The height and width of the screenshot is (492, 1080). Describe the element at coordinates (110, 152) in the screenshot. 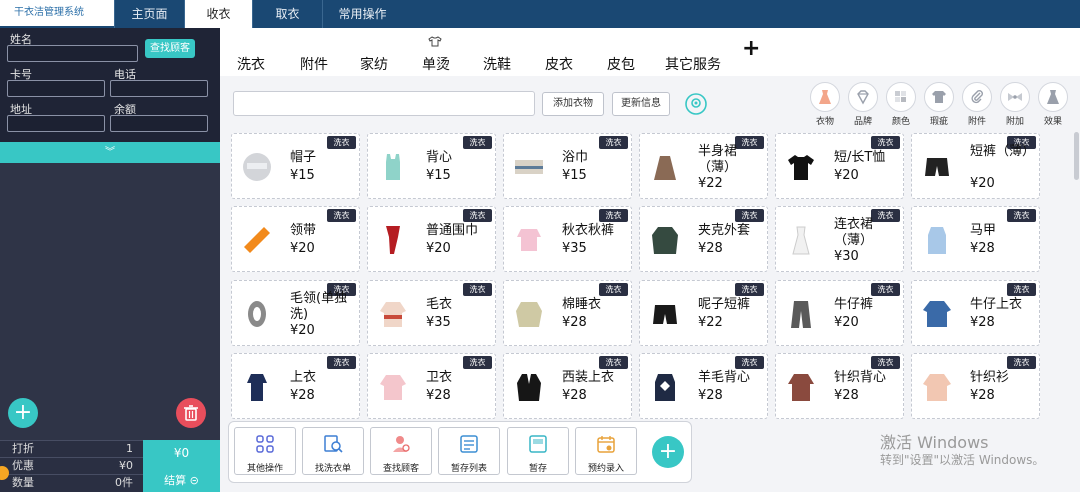

I see `expand-form-bar: ︾` at that location.